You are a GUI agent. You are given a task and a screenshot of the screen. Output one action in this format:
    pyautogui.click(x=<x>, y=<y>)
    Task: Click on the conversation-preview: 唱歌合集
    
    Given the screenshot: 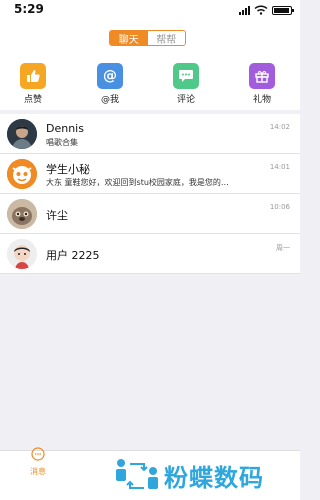 What is the action you would take?
    pyautogui.click(x=62, y=142)
    